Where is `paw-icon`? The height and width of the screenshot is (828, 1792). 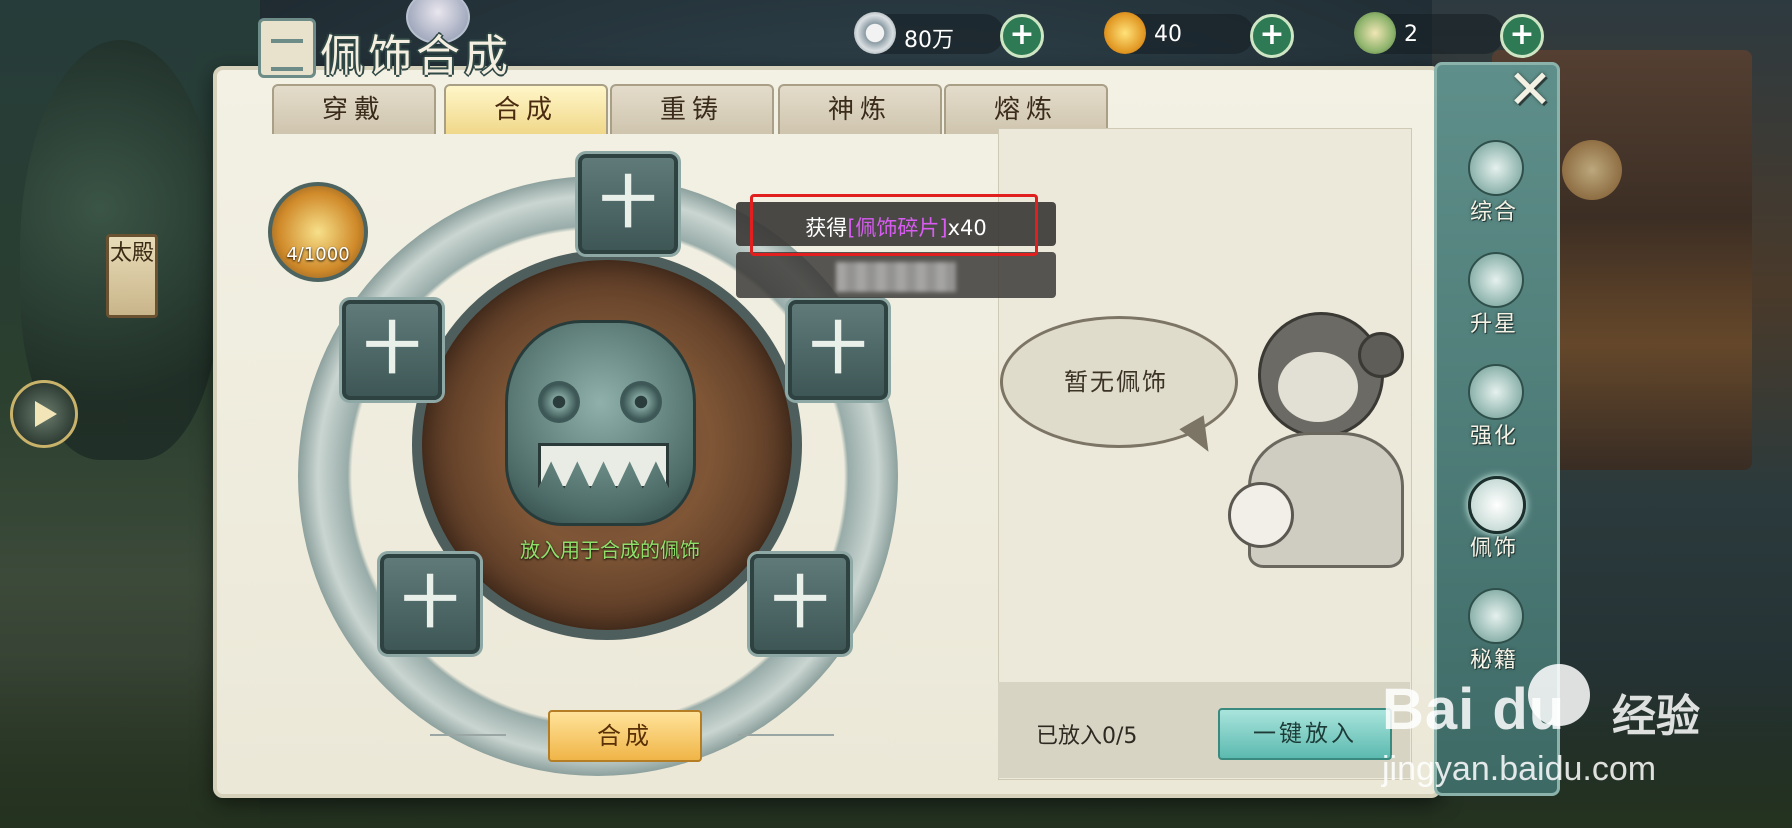
paw-icon is located at coordinates (1559, 695).